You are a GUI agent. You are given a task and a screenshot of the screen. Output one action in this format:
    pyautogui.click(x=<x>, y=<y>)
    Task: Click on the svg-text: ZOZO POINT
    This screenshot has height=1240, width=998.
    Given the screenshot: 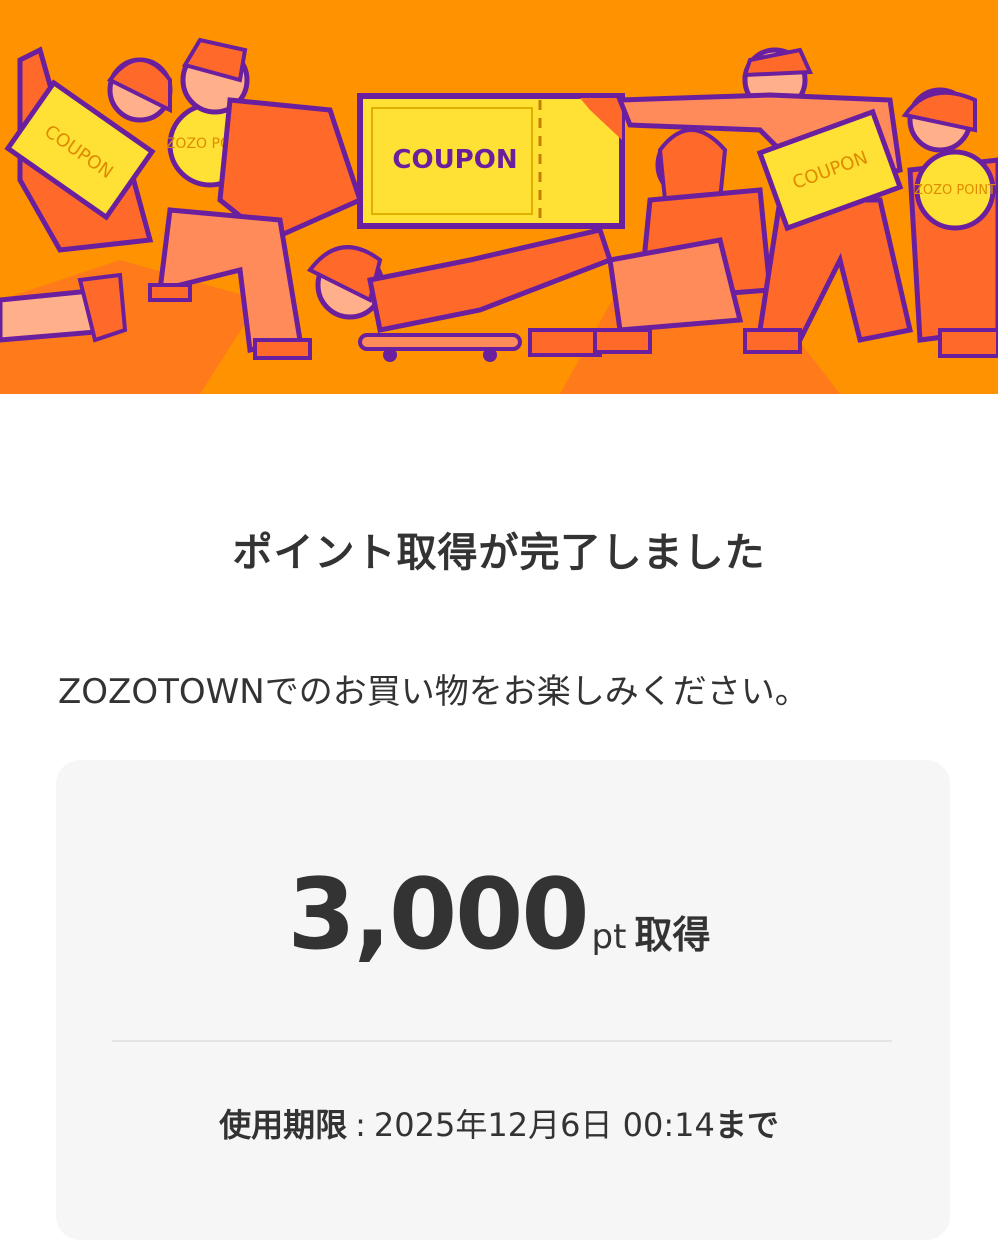 What is the action you would take?
    pyautogui.click(x=955, y=190)
    